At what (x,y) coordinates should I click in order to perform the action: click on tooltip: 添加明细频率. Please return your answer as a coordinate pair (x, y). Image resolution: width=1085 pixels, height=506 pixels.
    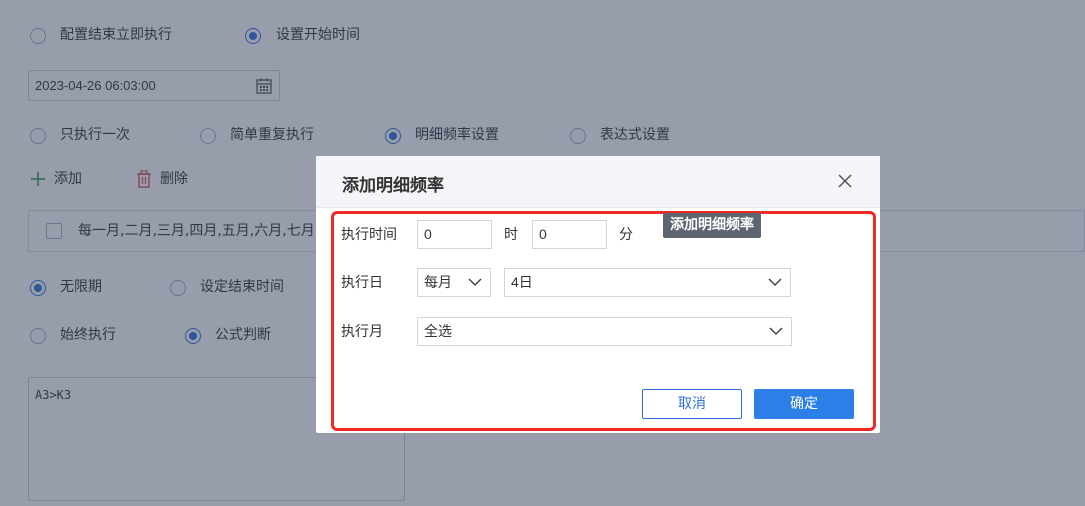
    Looking at the image, I should click on (712, 225).